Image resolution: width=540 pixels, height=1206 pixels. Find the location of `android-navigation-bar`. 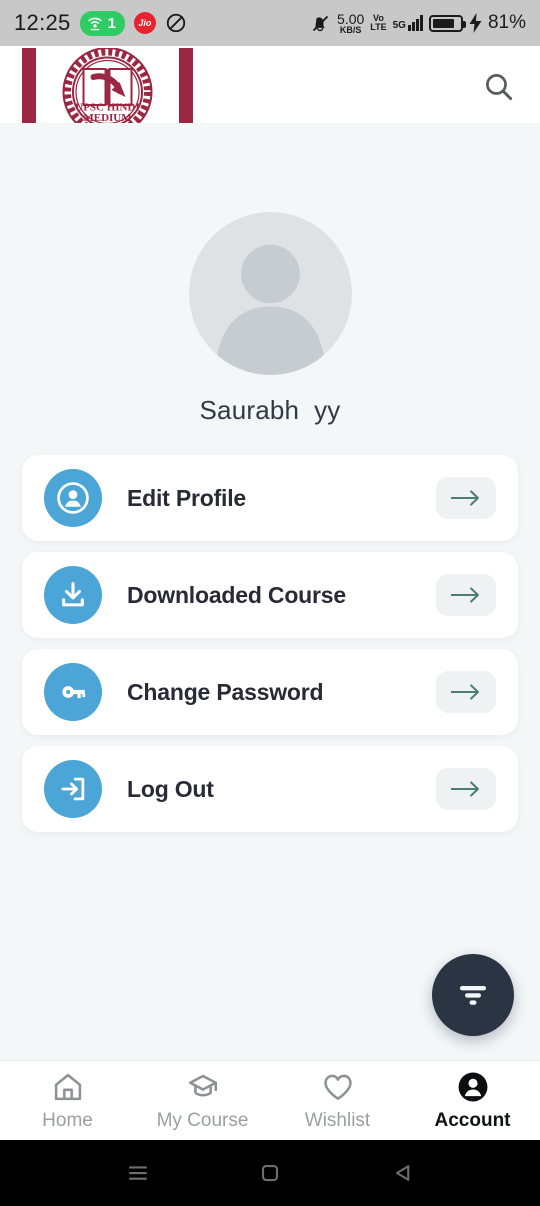

android-navigation-bar is located at coordinates (270, 1173).